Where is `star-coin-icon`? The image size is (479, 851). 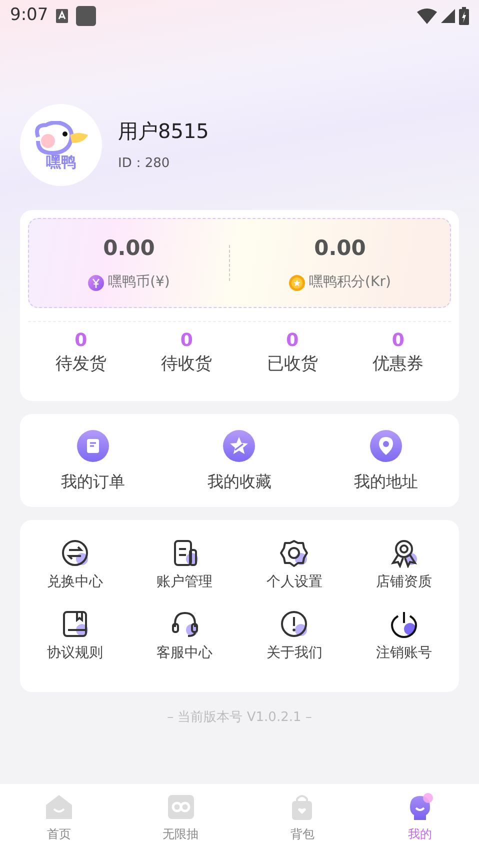 star-coin-icon is located at coordinates (297, 282).